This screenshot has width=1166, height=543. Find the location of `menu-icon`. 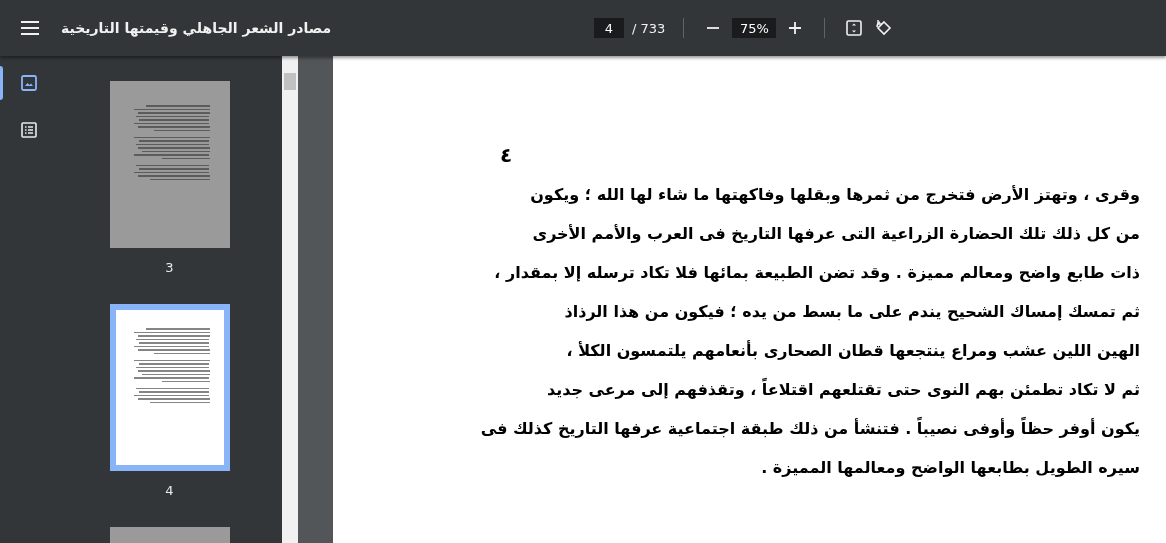

menu-icon is located at coordinates (30, 28).